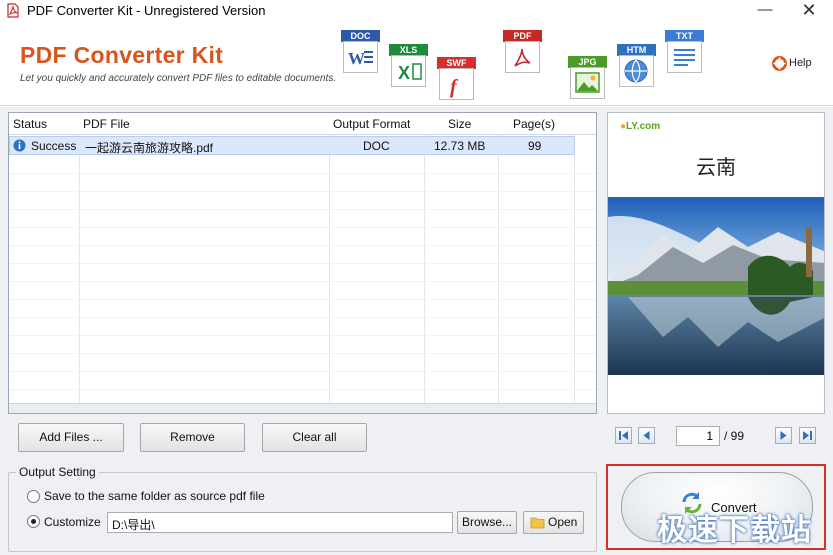 The height and width of the screenshot is (555, 833). What do you see at coordinates (534, 124) in the screenshot?
I see `header-pages: Page(s)` at bounding box center [534, 124].